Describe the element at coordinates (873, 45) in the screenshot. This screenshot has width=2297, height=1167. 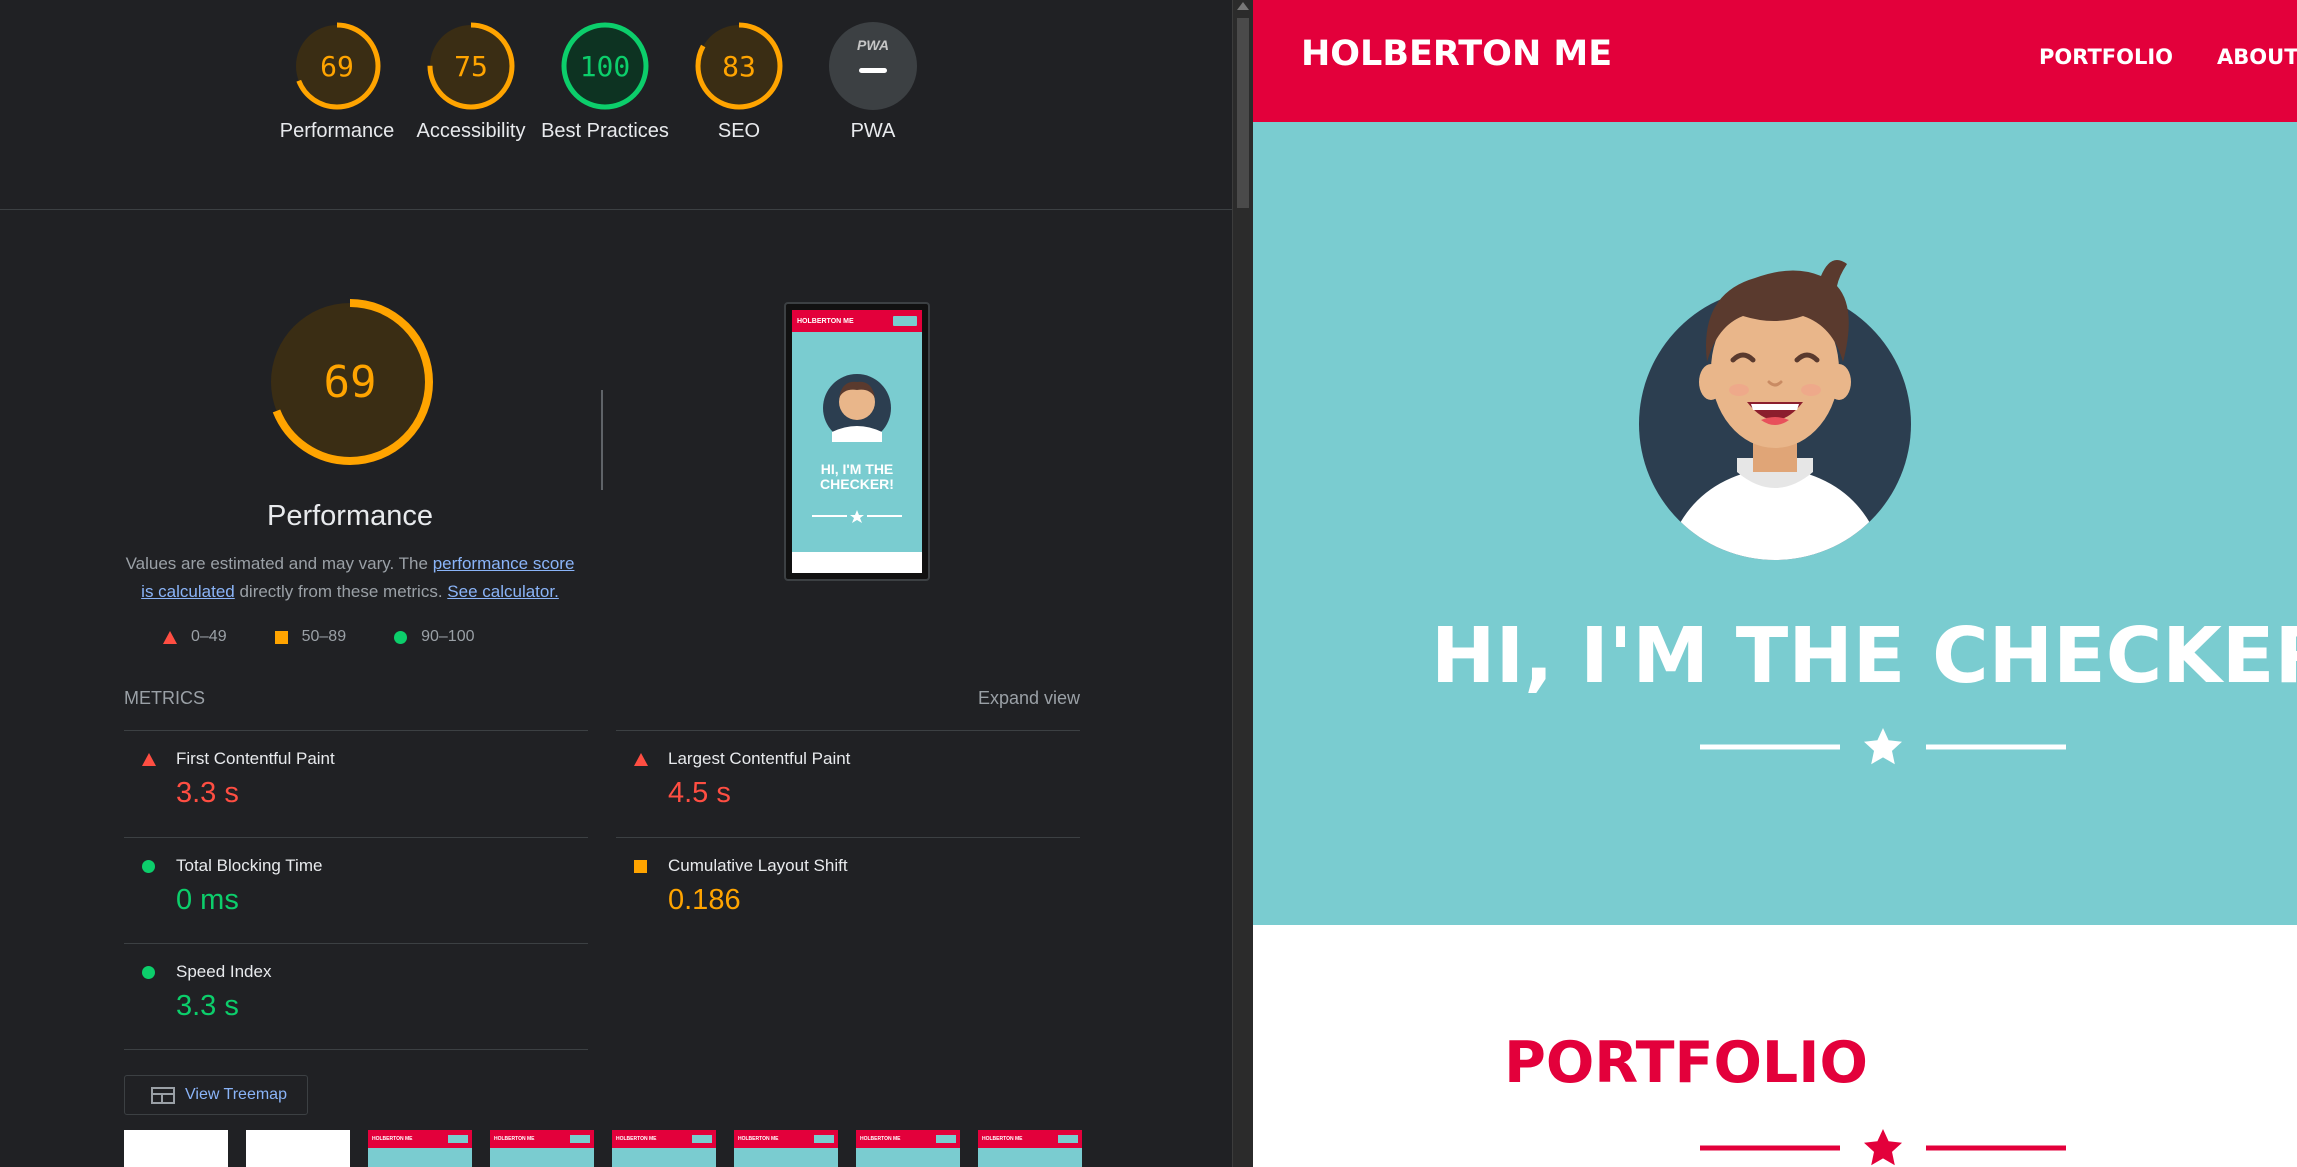
I see `pwa-badge-text: PWA` at that location.